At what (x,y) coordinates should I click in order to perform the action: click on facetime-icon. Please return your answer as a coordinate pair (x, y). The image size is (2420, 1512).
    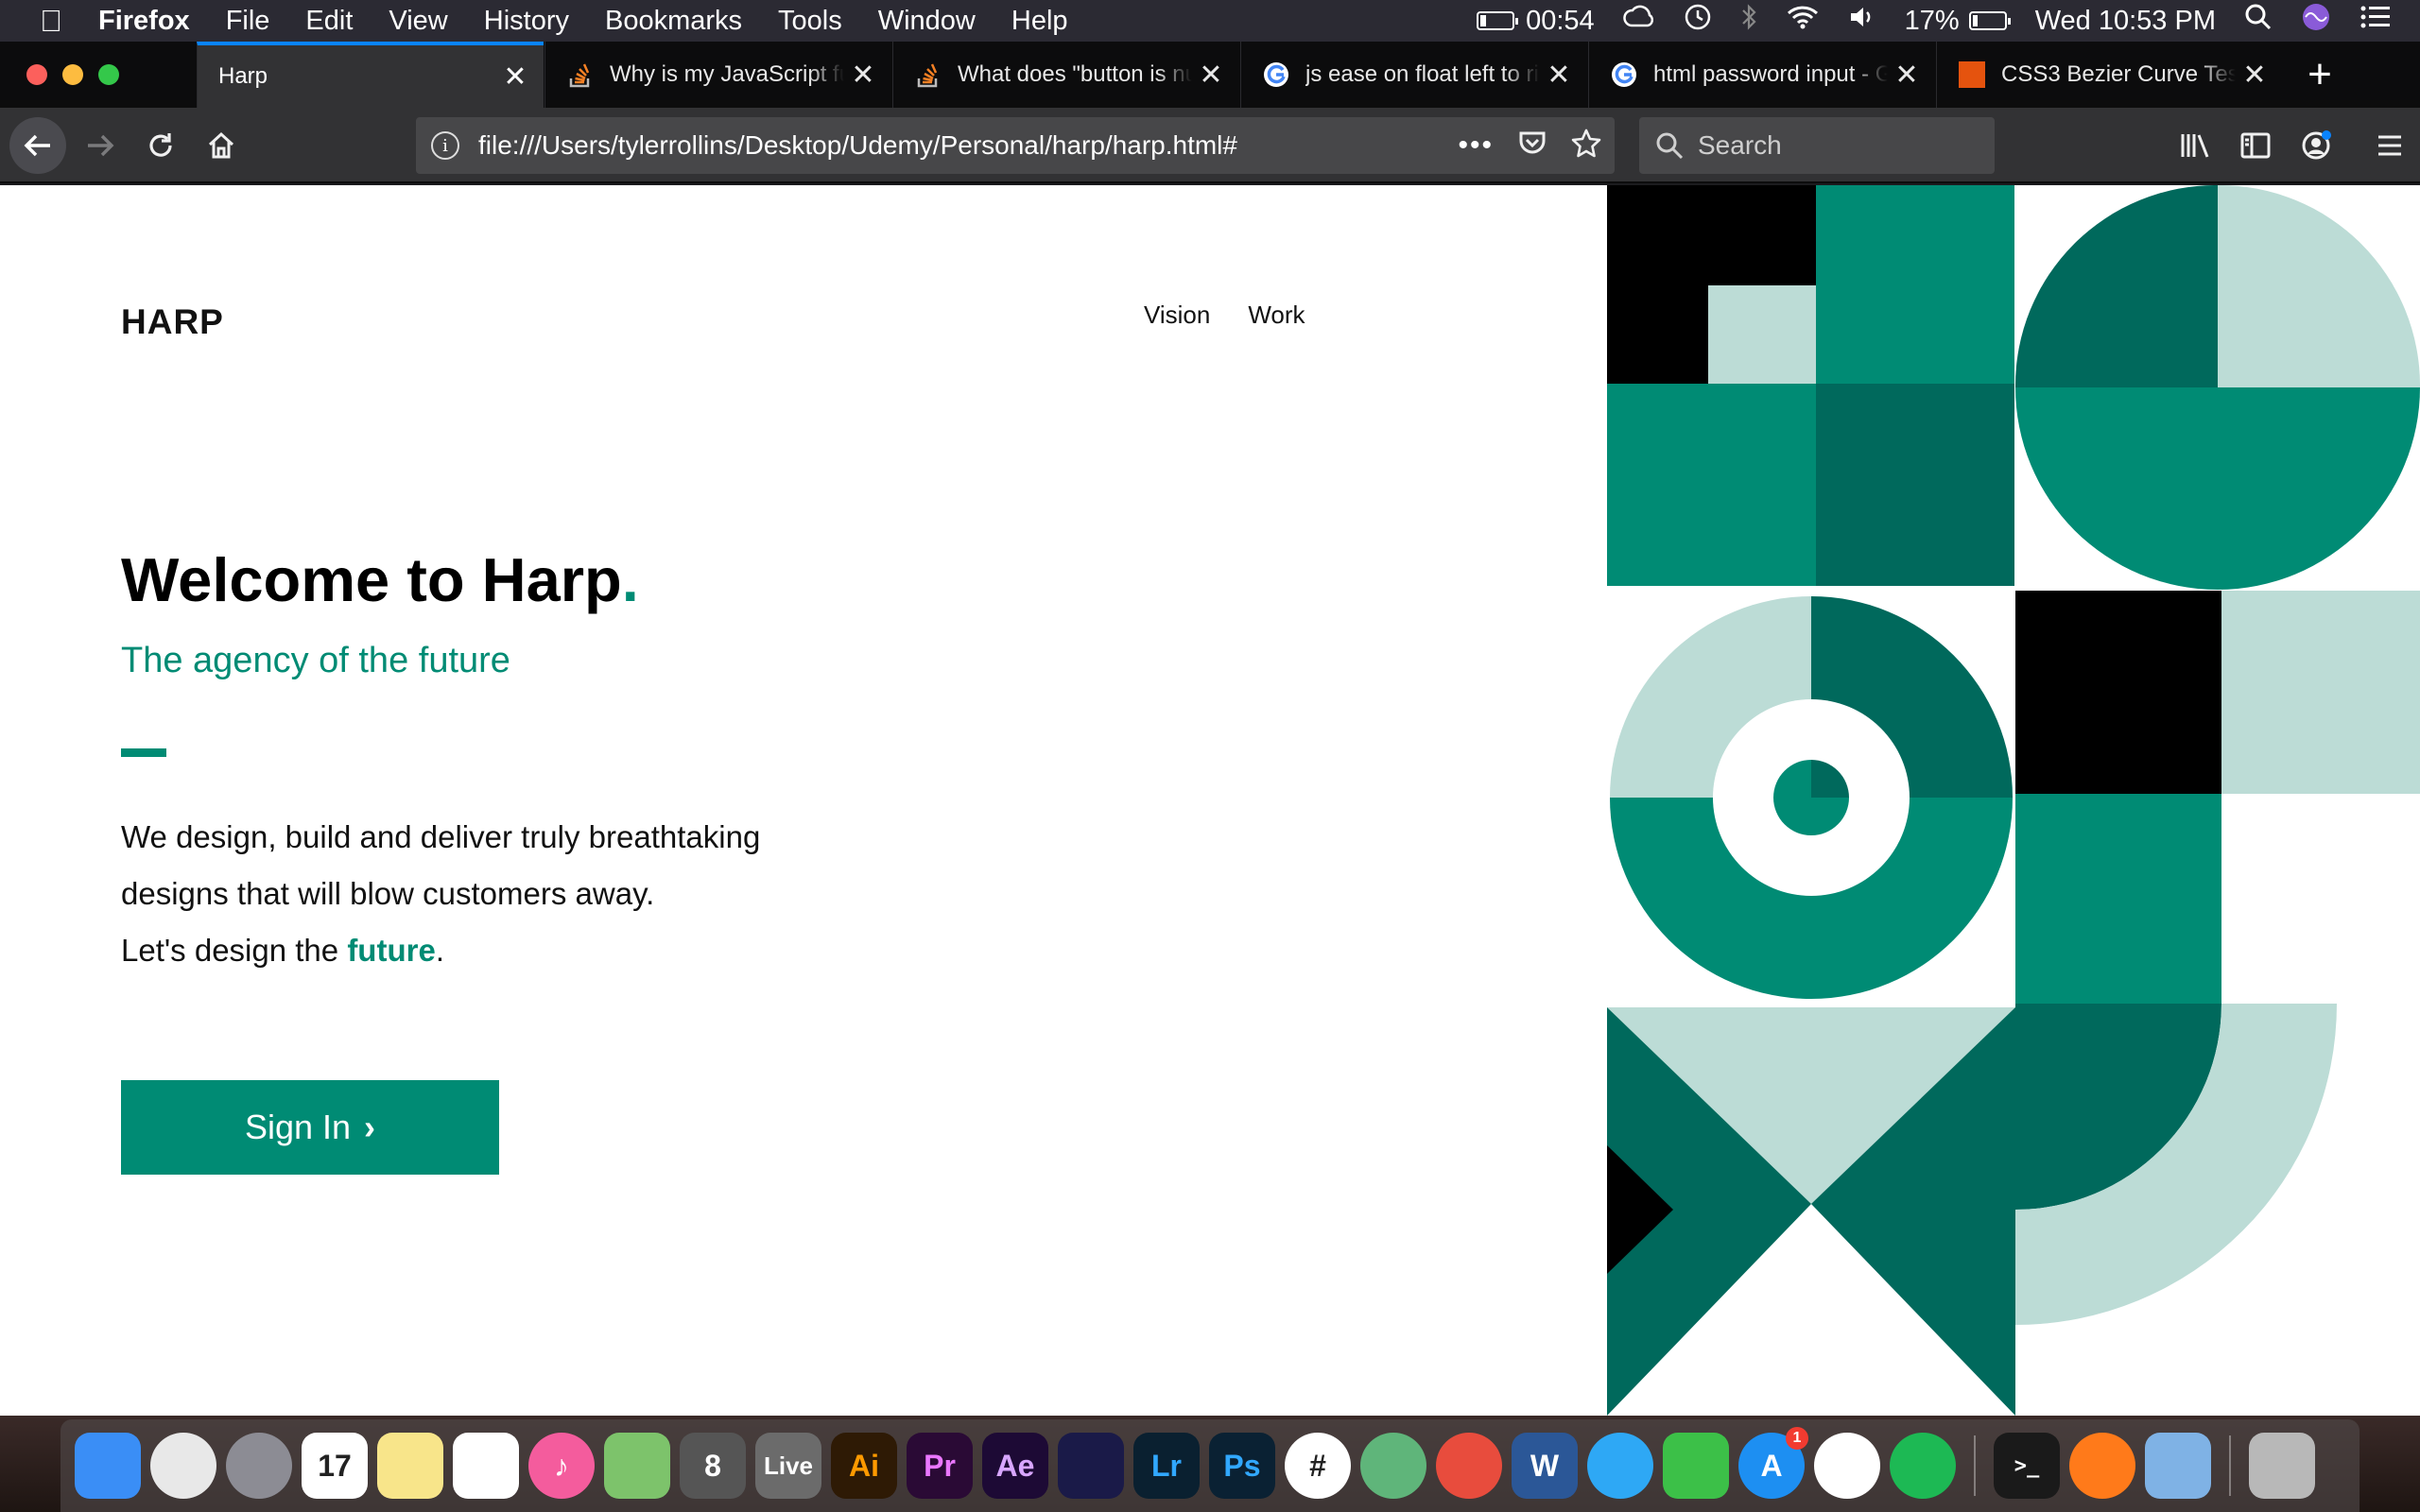
    Looking at the image, I should click on (1696, 1466).